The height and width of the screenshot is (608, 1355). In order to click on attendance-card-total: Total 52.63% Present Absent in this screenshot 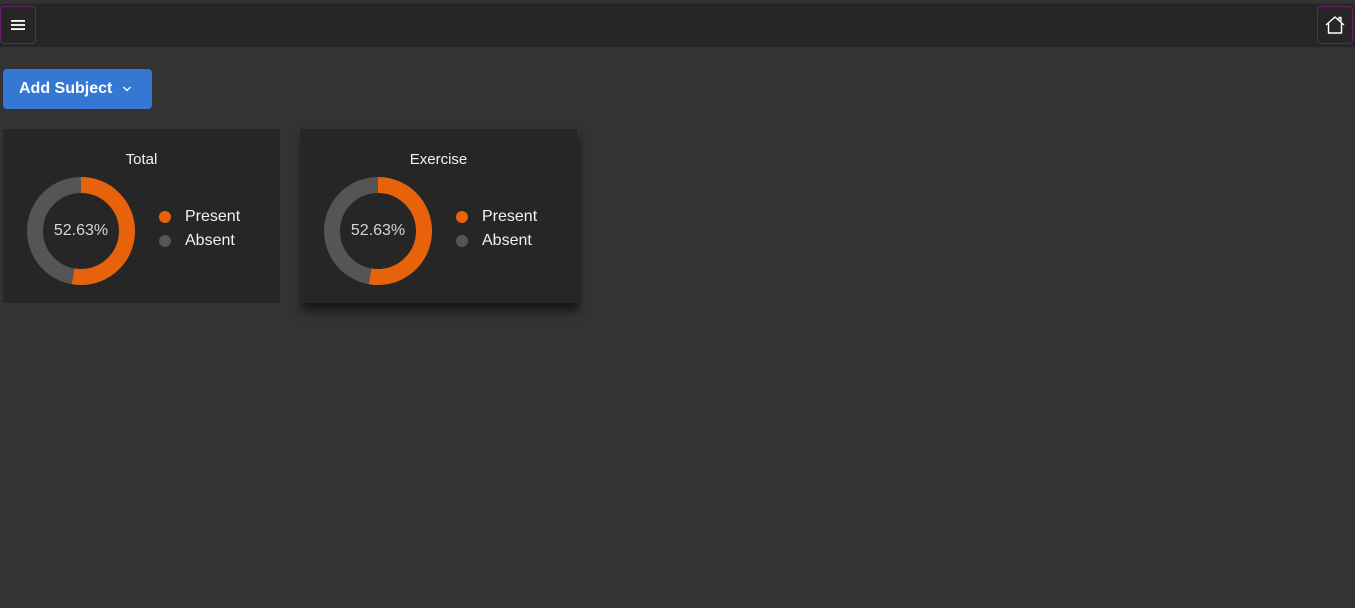, I will do `click(141, 216)`.